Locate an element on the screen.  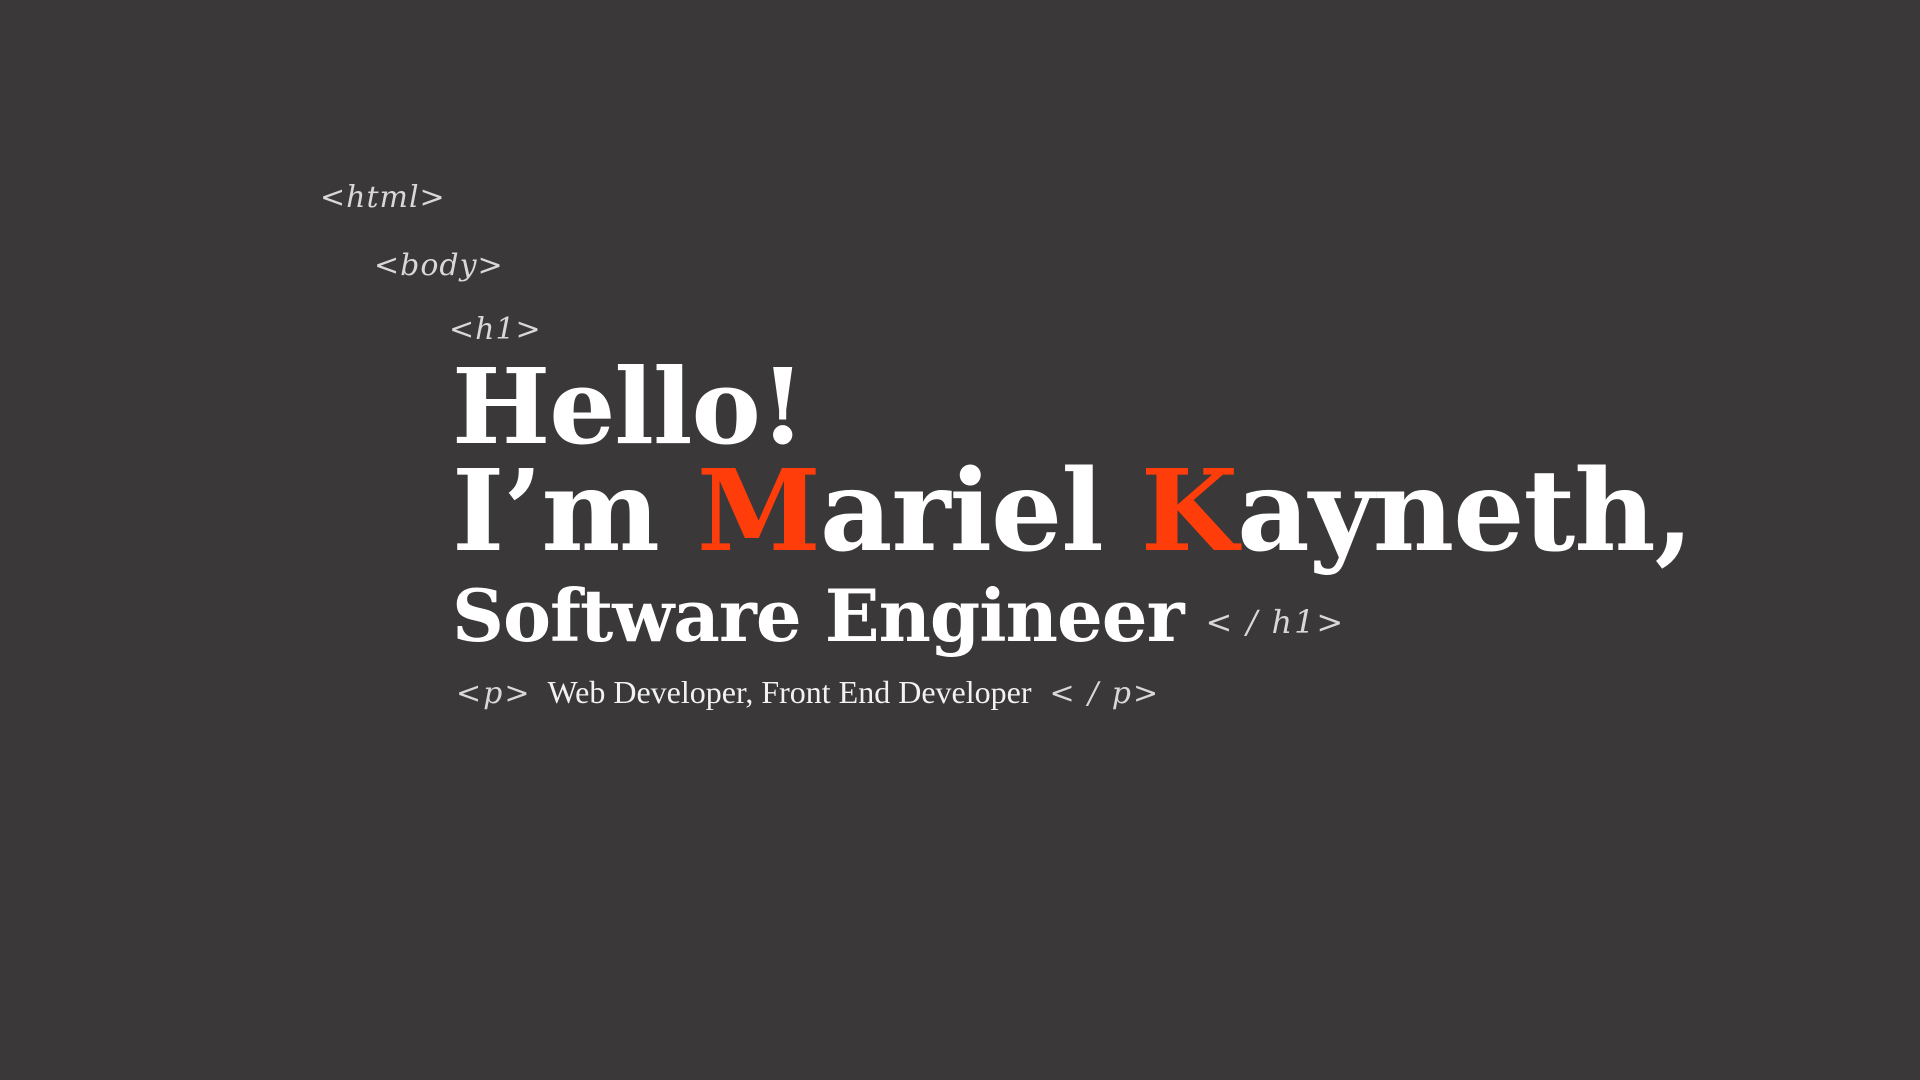
name-heading: I’m Mariel Kayneth, is located at coordinates (1073, 512).